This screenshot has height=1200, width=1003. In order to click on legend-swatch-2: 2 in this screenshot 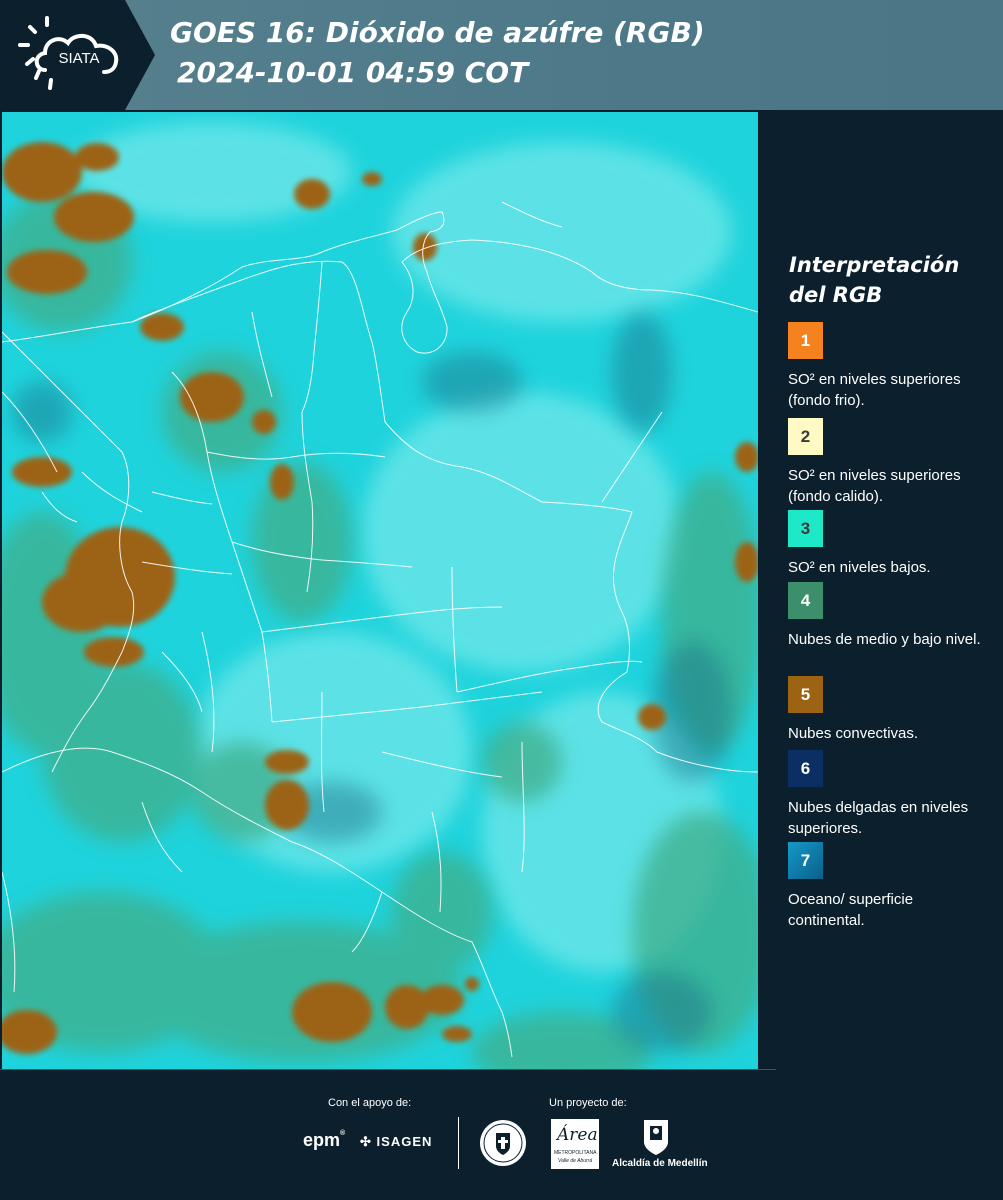, I will do `click(805, 436)`.